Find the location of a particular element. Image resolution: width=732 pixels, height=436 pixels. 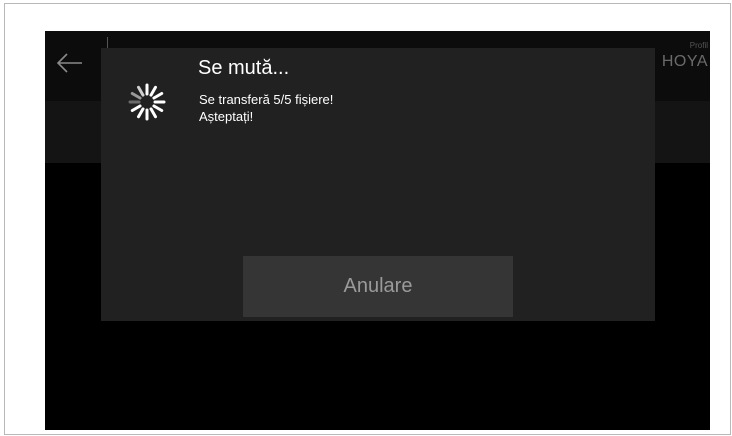

loading-spinner-icon is located at coordinates (147, 102).